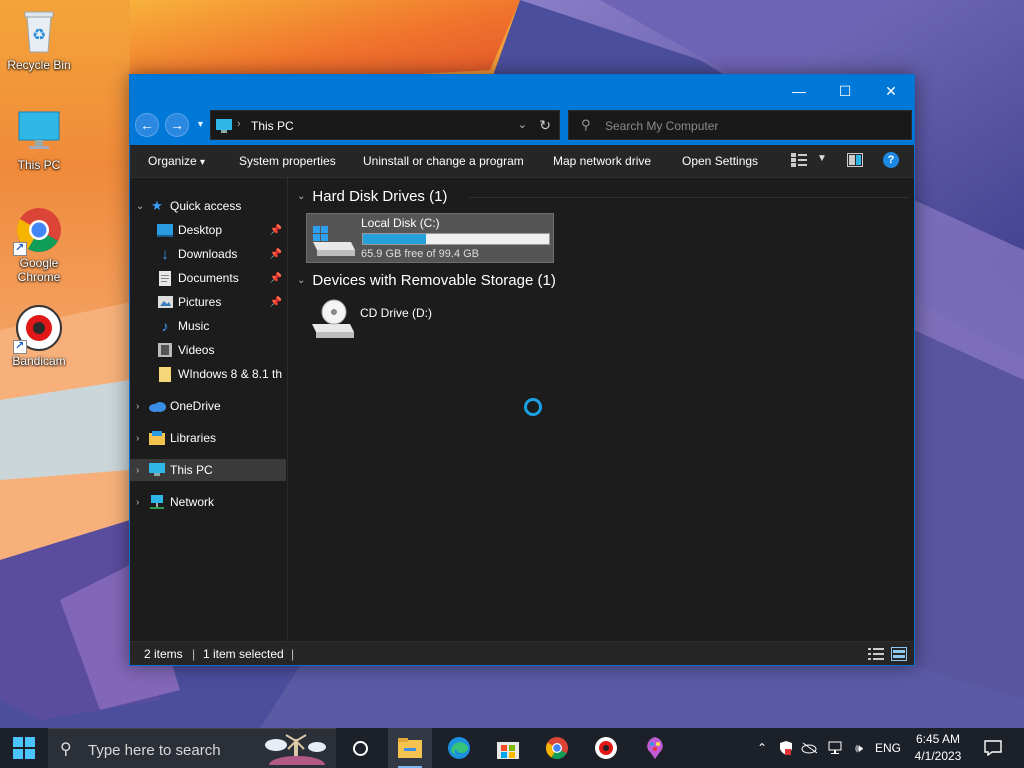  I want to click on taskbar-edge, so click(459, 748).